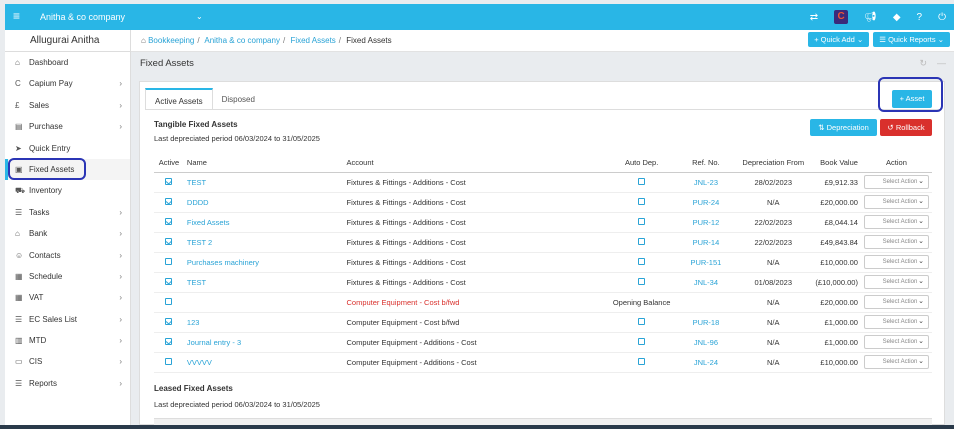  What do you see at coordinates (199, 362) in the screenshot?
I see `asset-name-link: VVVVV` at bounding box center [199, 362].